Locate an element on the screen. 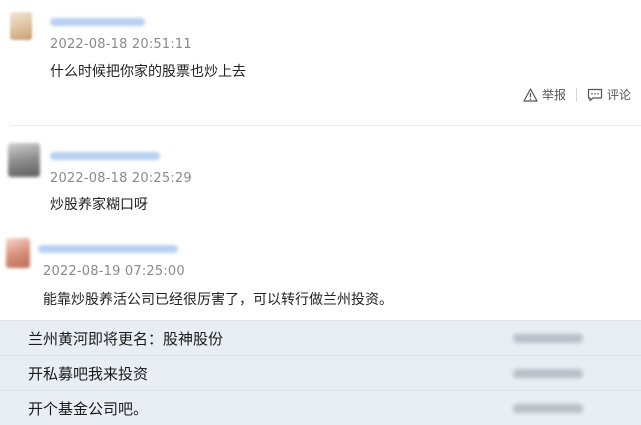  report-button: 举报 is located at coordinates (544, 94).